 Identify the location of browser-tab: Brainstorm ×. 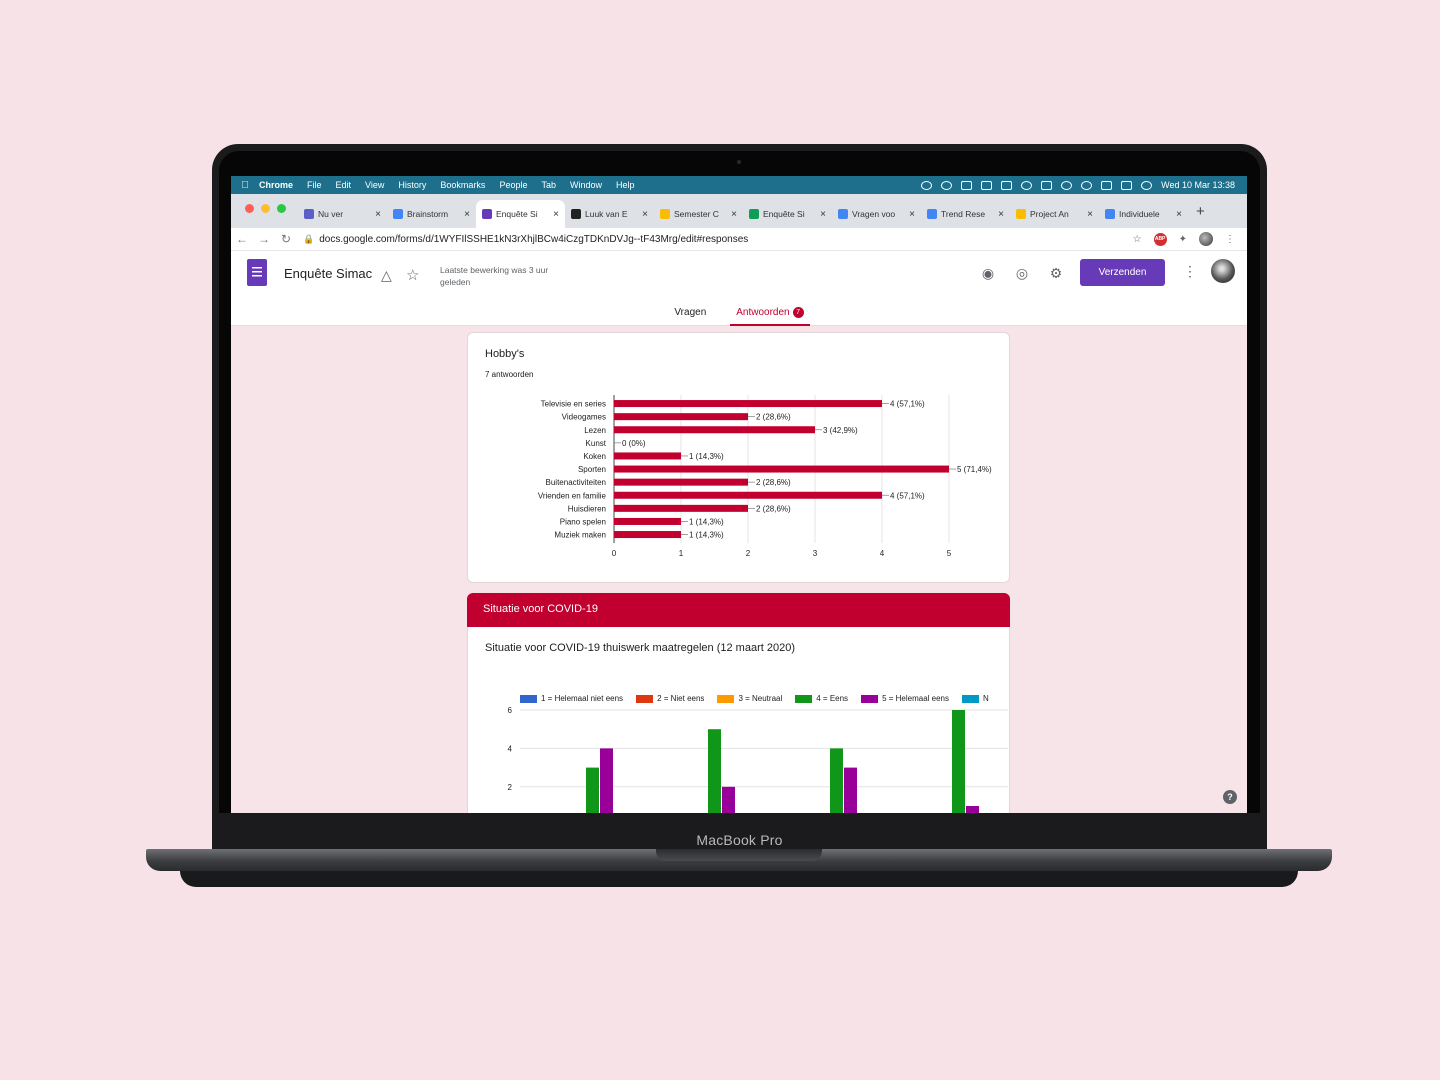
(431, 214).